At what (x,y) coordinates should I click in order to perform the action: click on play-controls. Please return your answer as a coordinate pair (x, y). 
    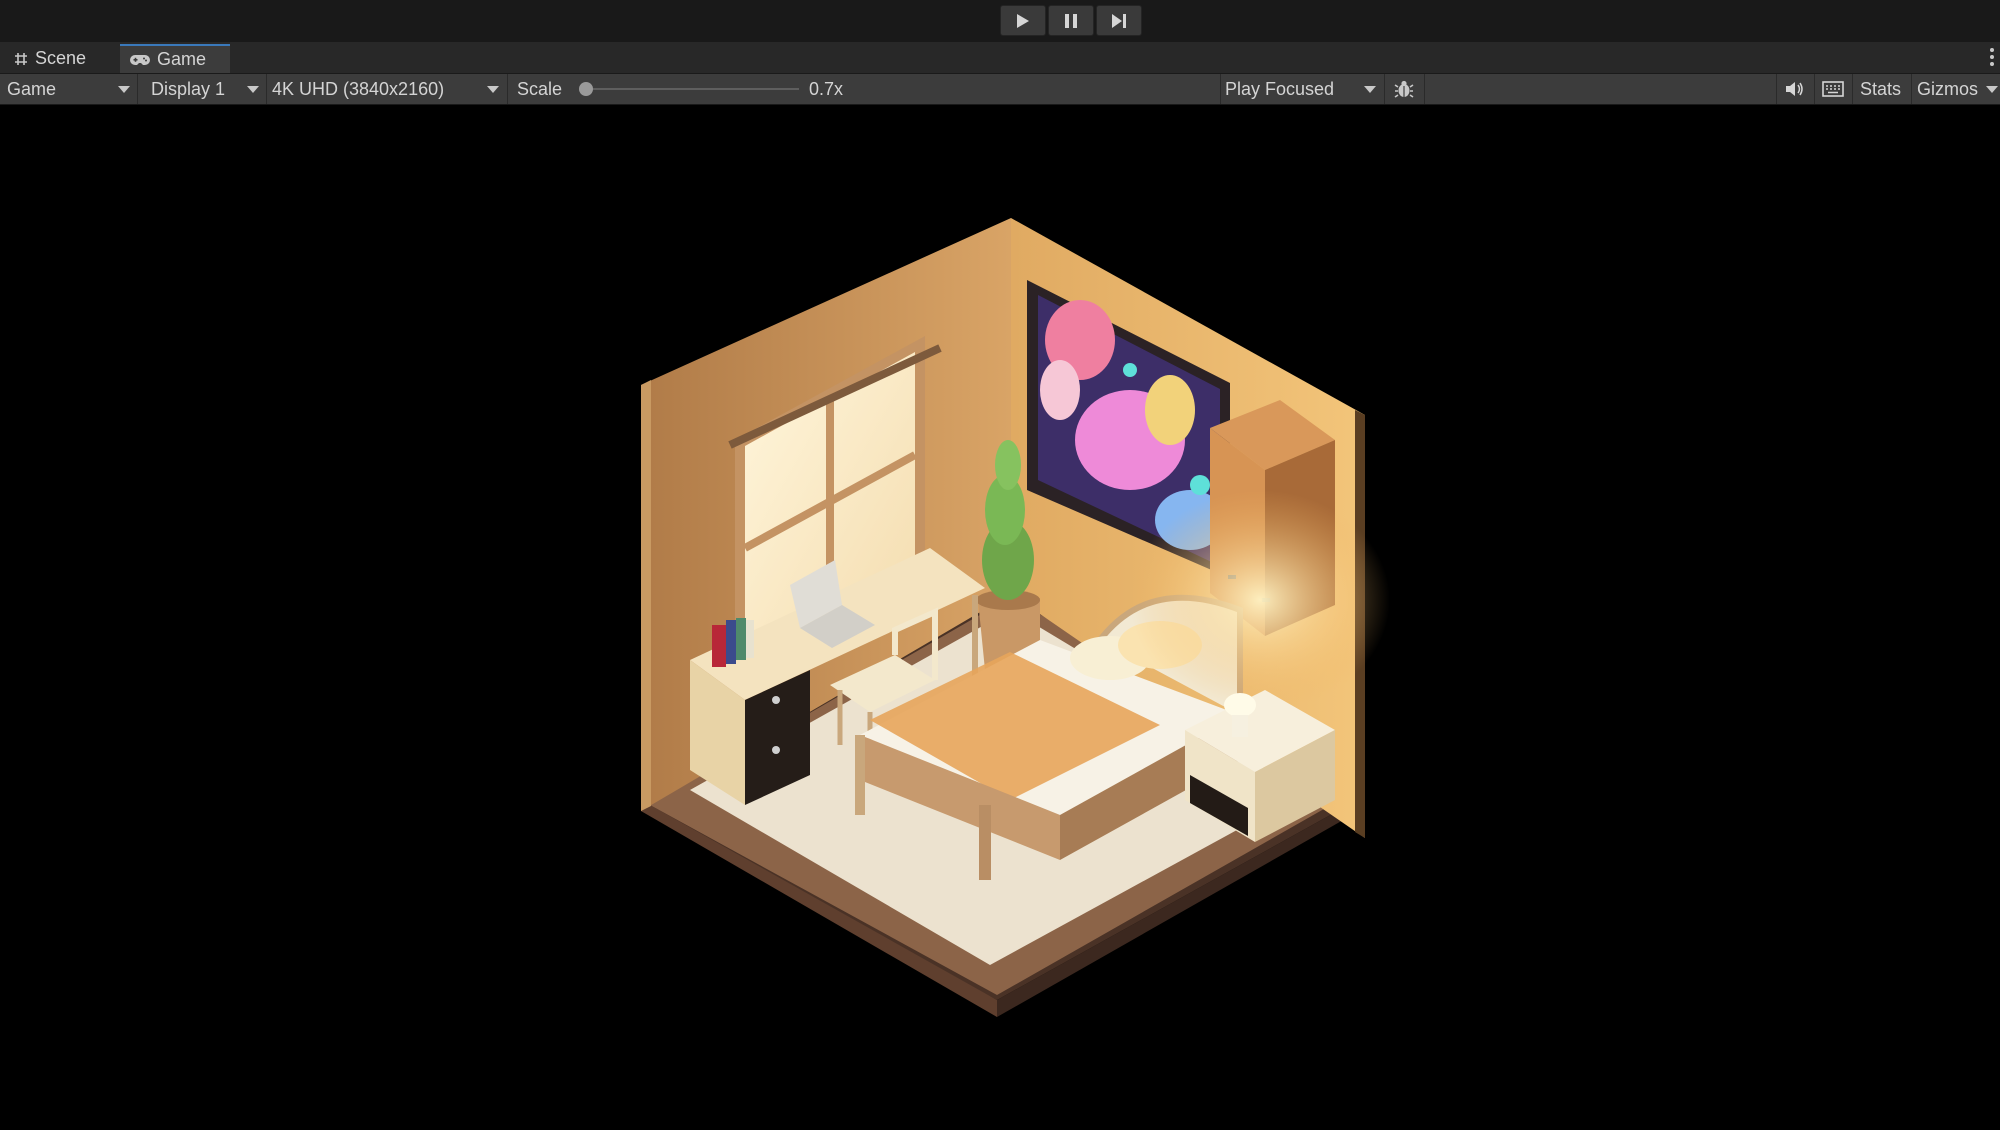
    Looking at the image, I should click on (1071, 21).